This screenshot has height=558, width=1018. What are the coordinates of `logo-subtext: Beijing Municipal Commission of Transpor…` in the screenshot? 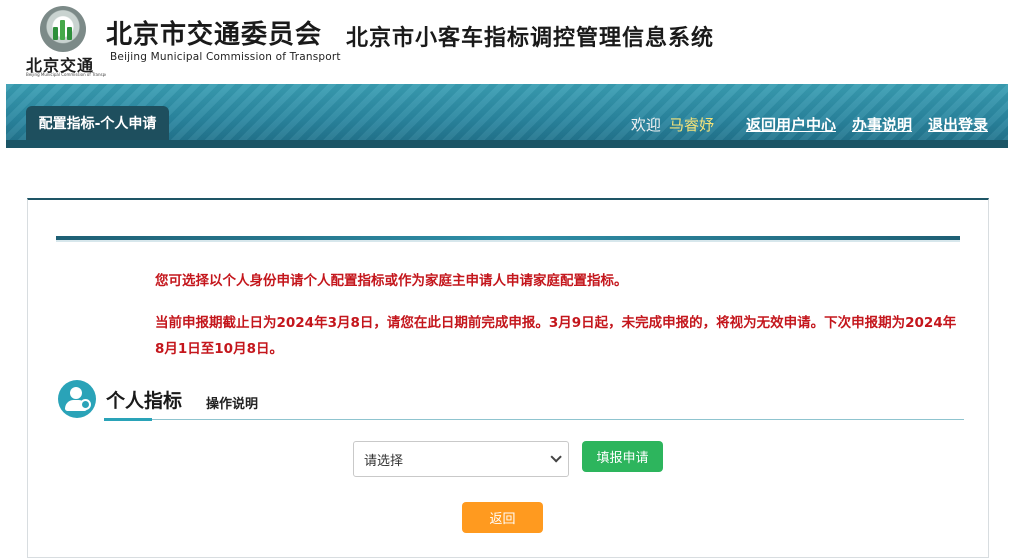 It's located at (66, 74).